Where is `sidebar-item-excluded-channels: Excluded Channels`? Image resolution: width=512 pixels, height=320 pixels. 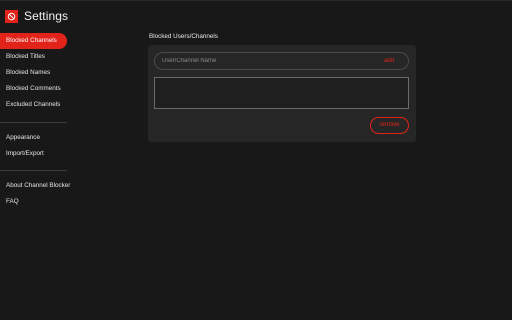 sidebar-item-excluded-channels: Excluded Channels is located at coordinates (33, 105).